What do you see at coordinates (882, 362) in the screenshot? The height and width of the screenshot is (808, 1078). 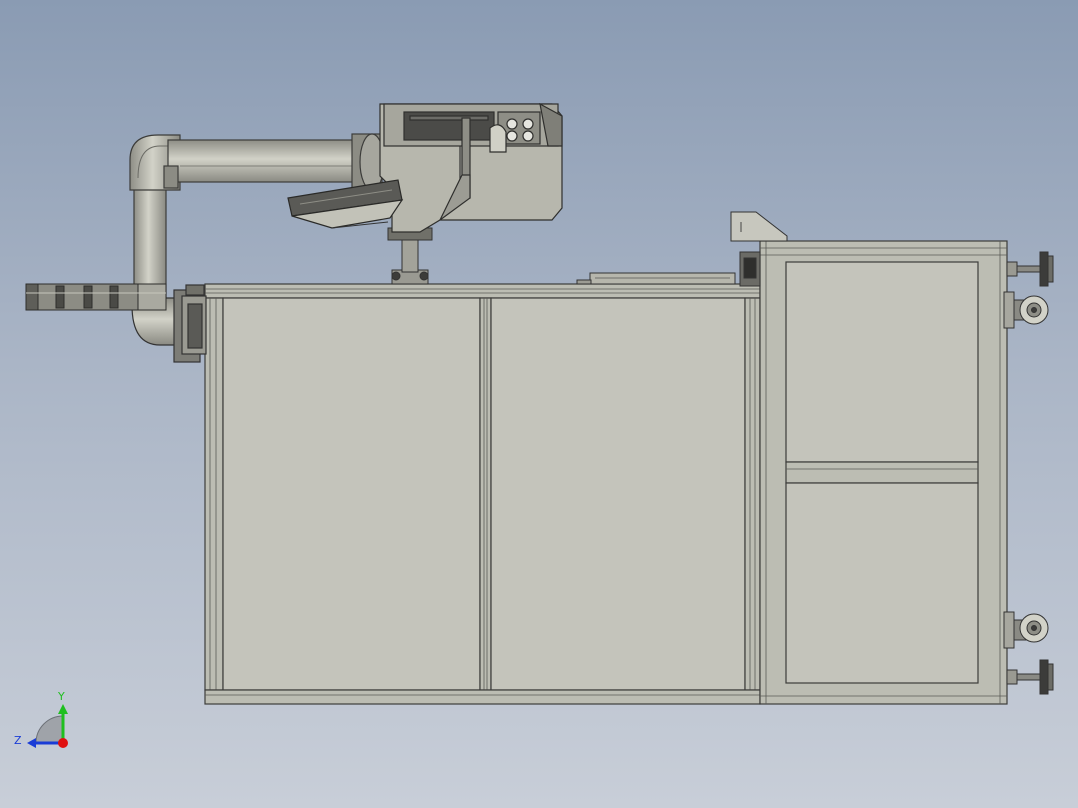 I see `side-panel-upper` at bounding box center [882, 362].